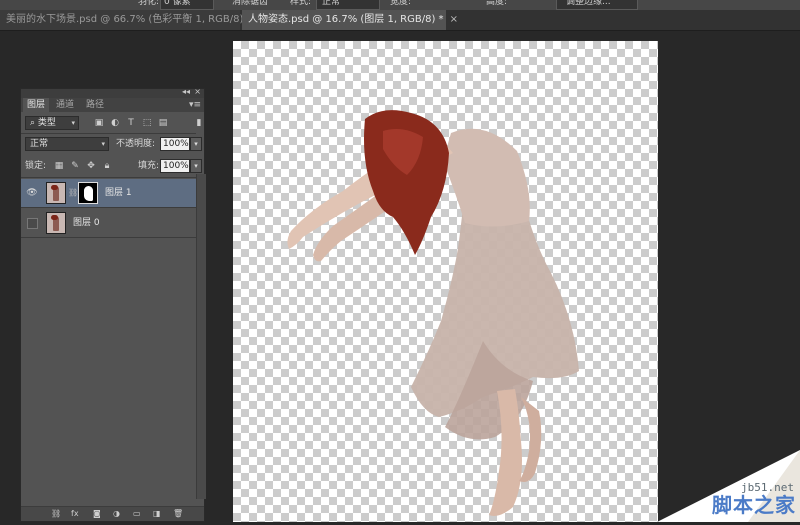 The width and height of the screenshot is (800, 525). Describe the element at coordinates (59, 166) in the screenshot. I see `lock-transparency-icon: ▦` at that location.